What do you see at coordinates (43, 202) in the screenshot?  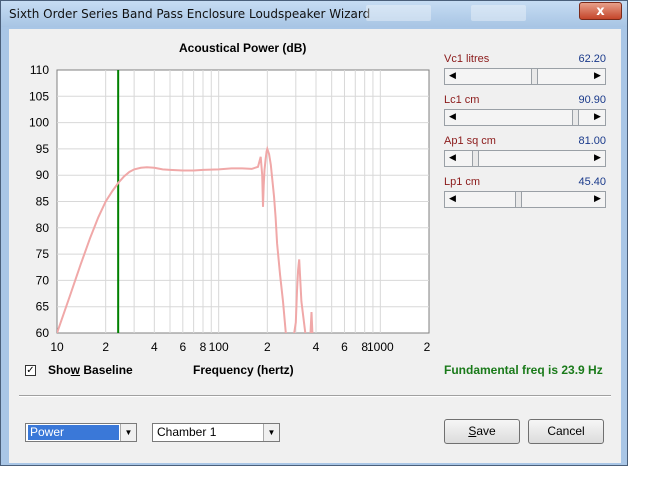 I see `y-tick-label: 85` at bounding box center [43, 202].